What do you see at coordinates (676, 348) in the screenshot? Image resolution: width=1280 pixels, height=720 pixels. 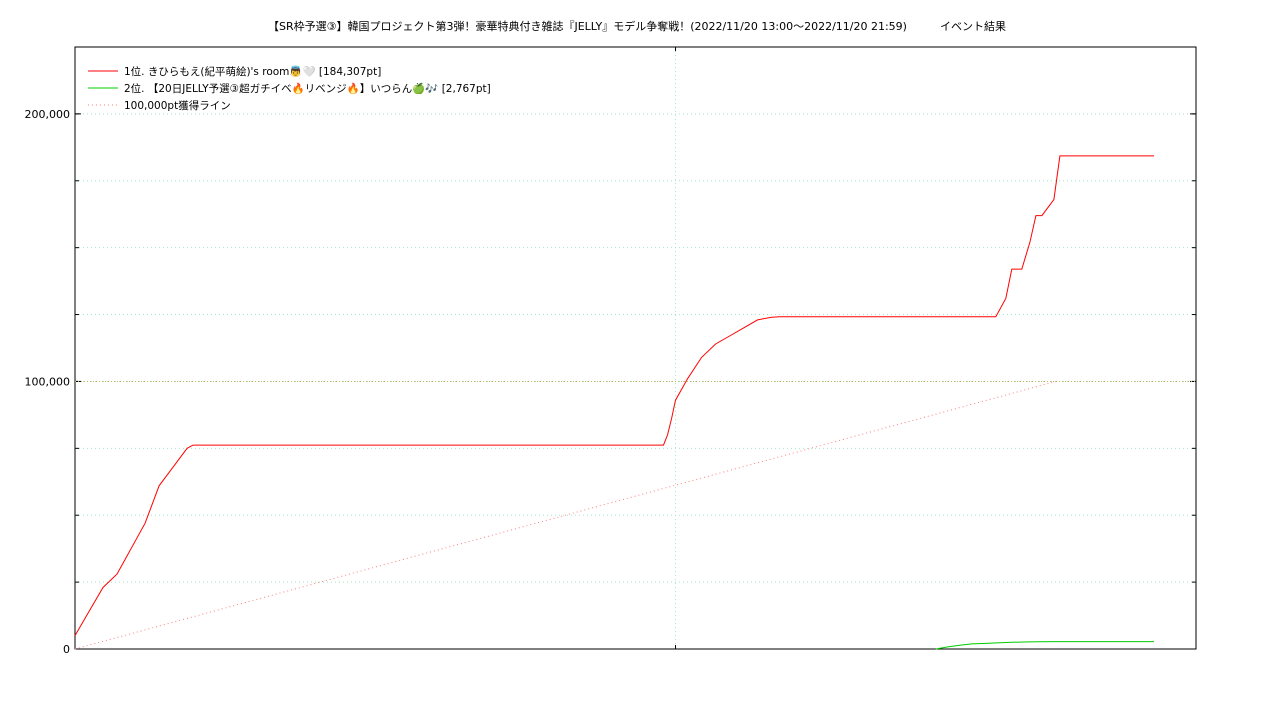 I see `x-axis: 11/21(月)` at bounding box center [676, 348].